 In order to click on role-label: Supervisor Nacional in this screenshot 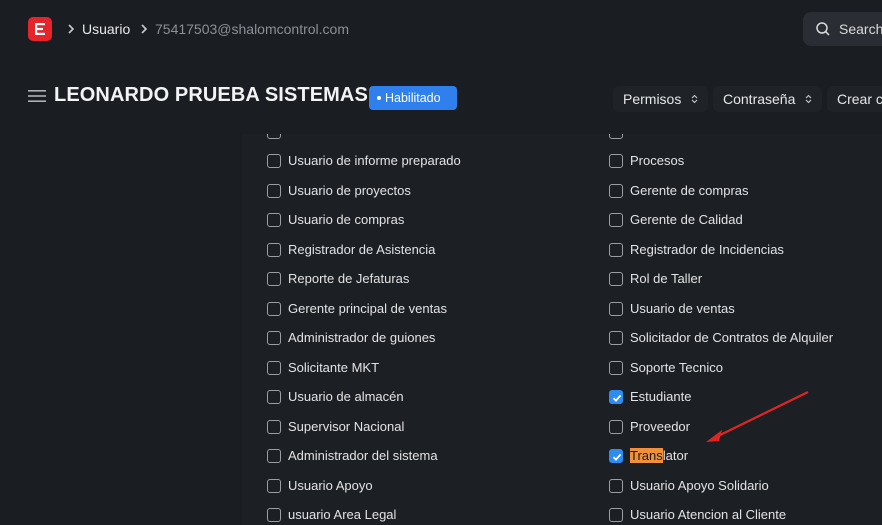, I will do `click(346, 426)`.